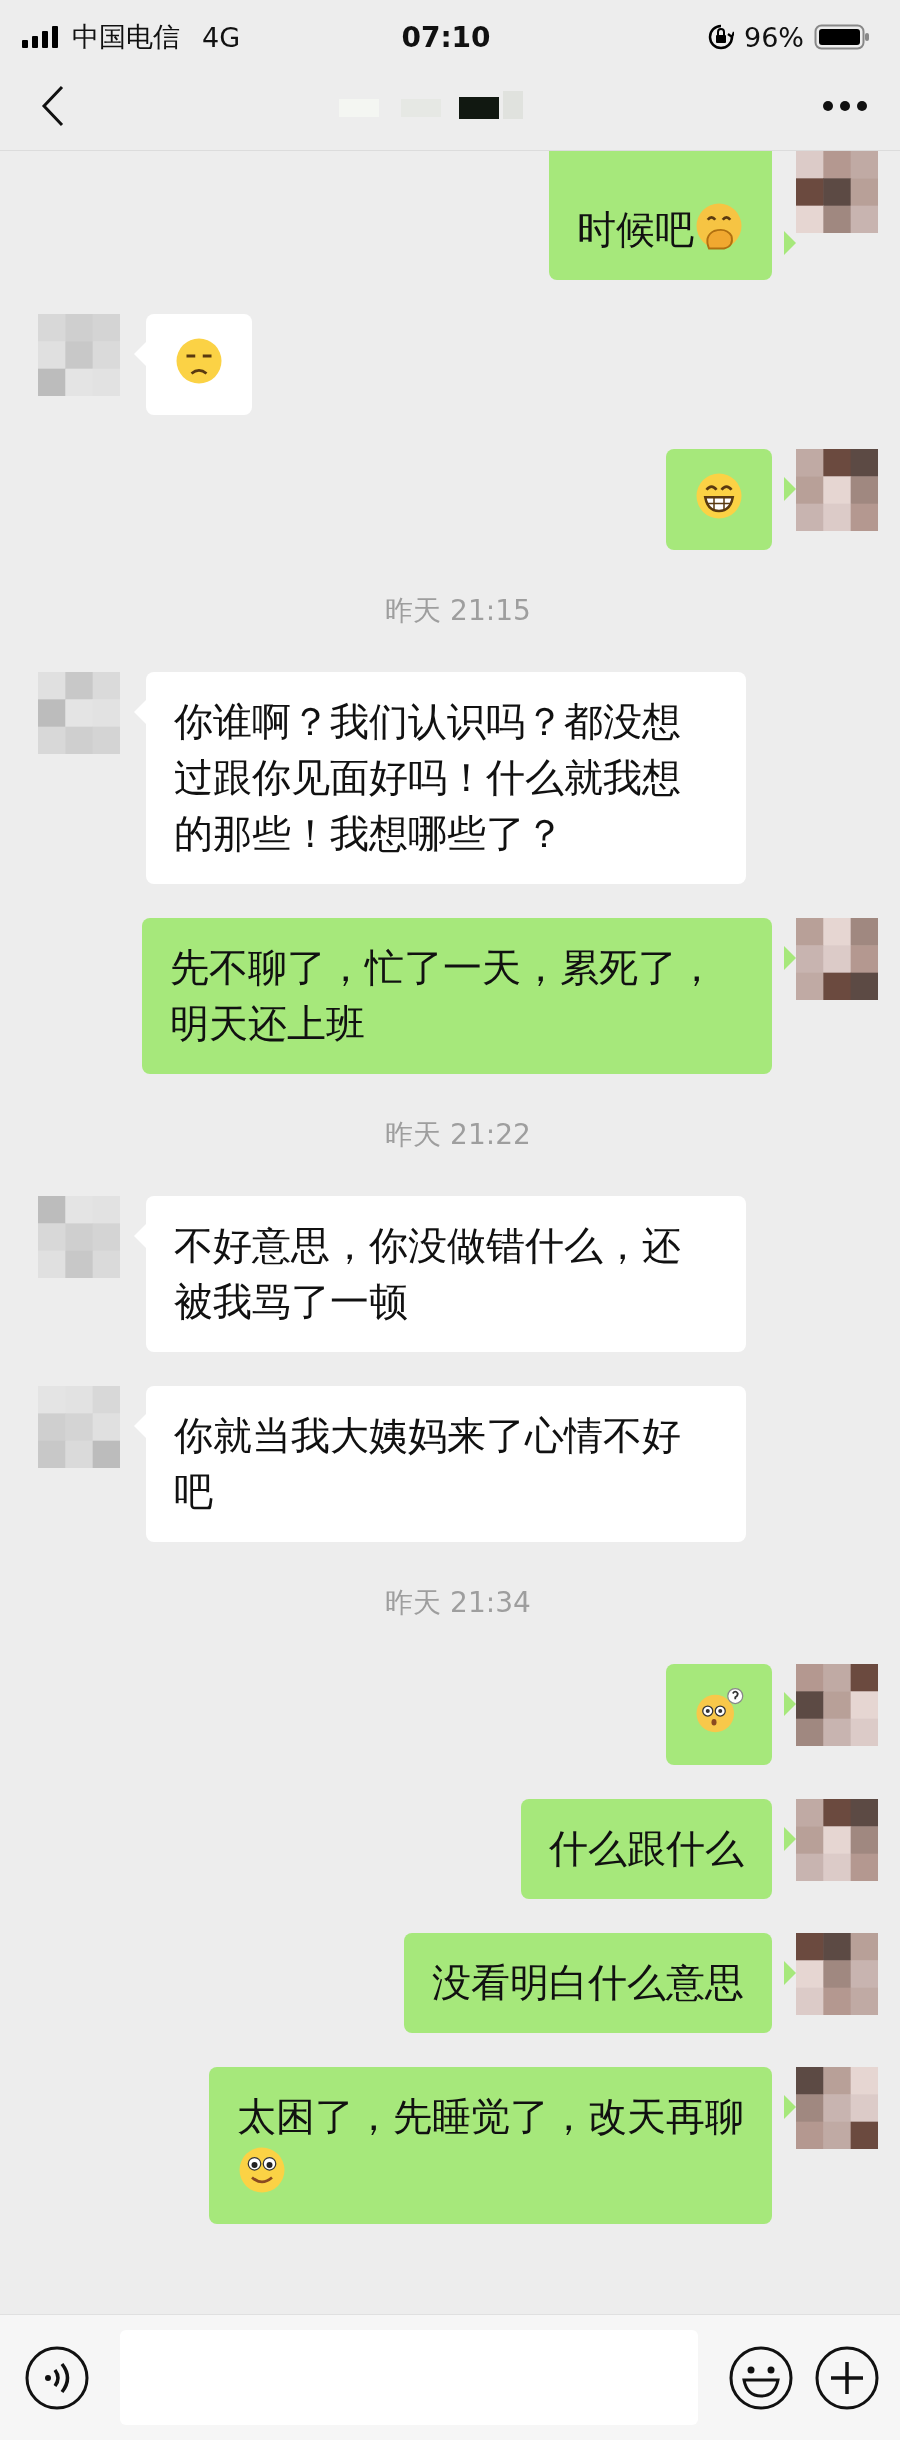 This screenshot has width=900, height=2440. What do you see at coordinates (458, 1603) in the screenshot?
I see `timestamp: 昨天 21:34` at bounding box center [458, 1603].